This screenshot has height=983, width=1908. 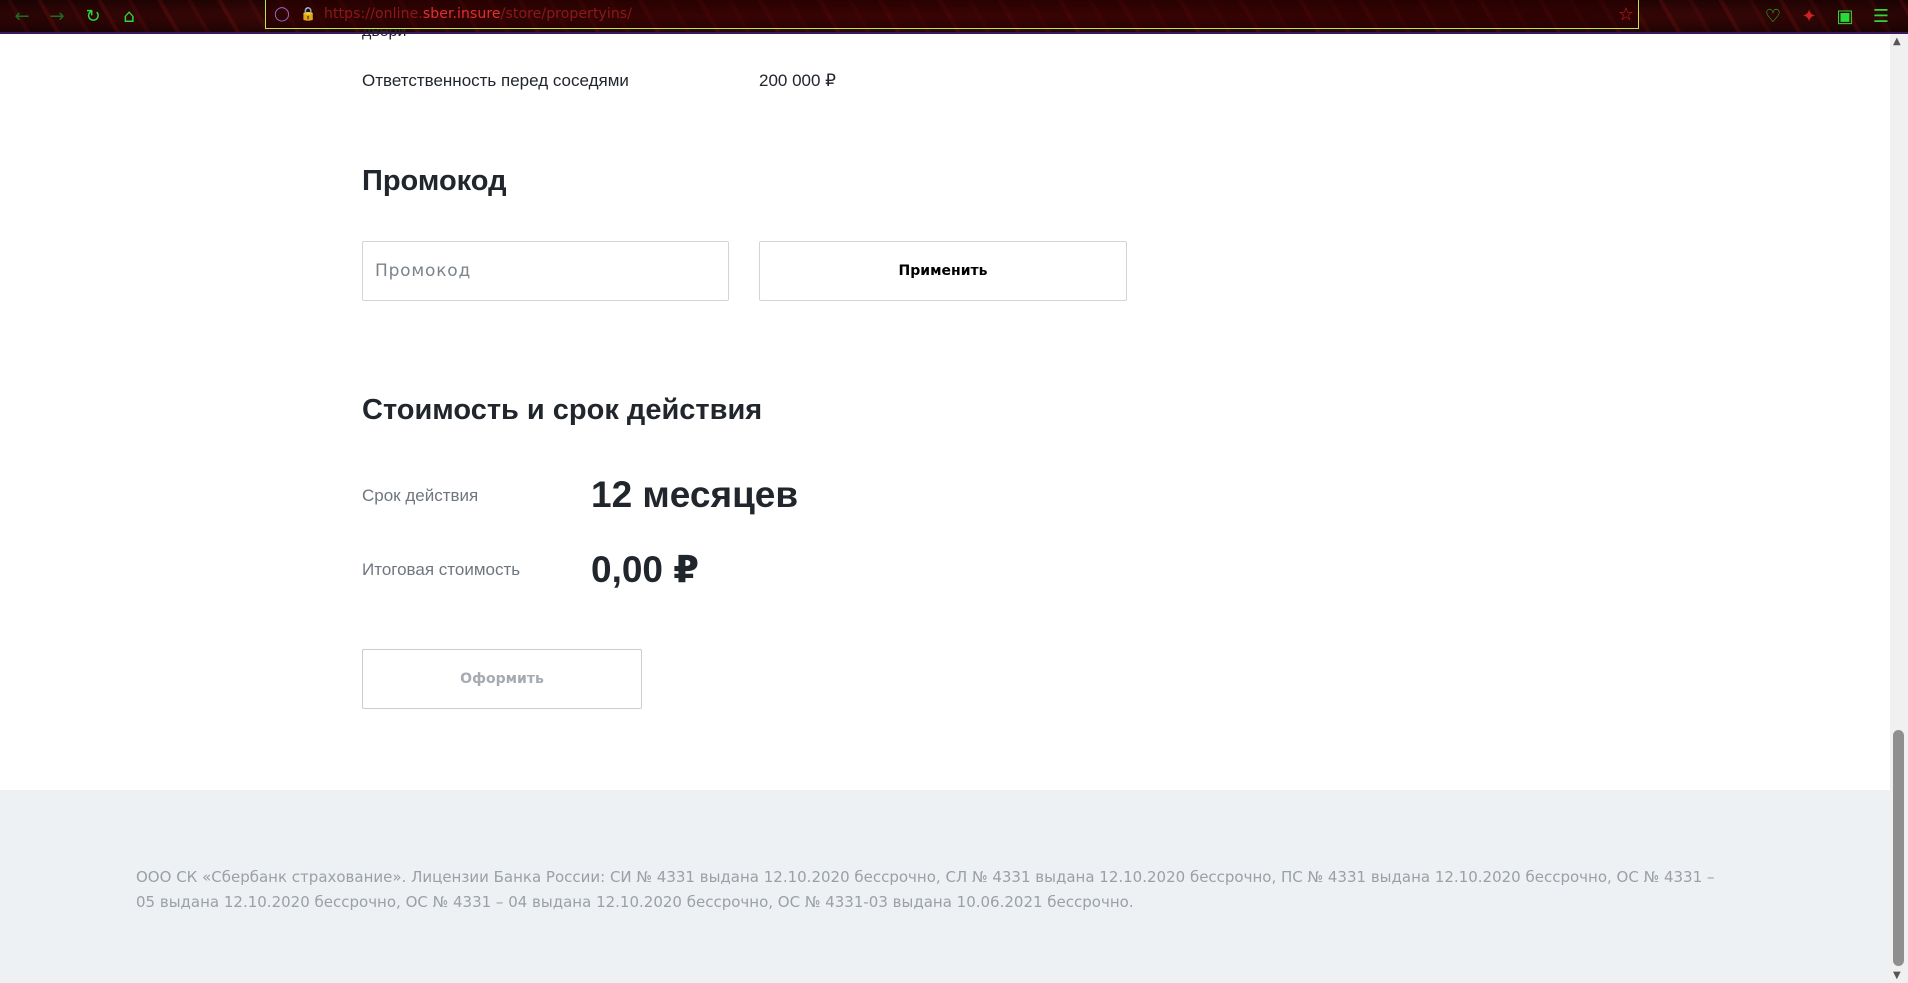 I want to click on coverage-value-neighbors: 200 000 ₽, so click(x=797, y=80).